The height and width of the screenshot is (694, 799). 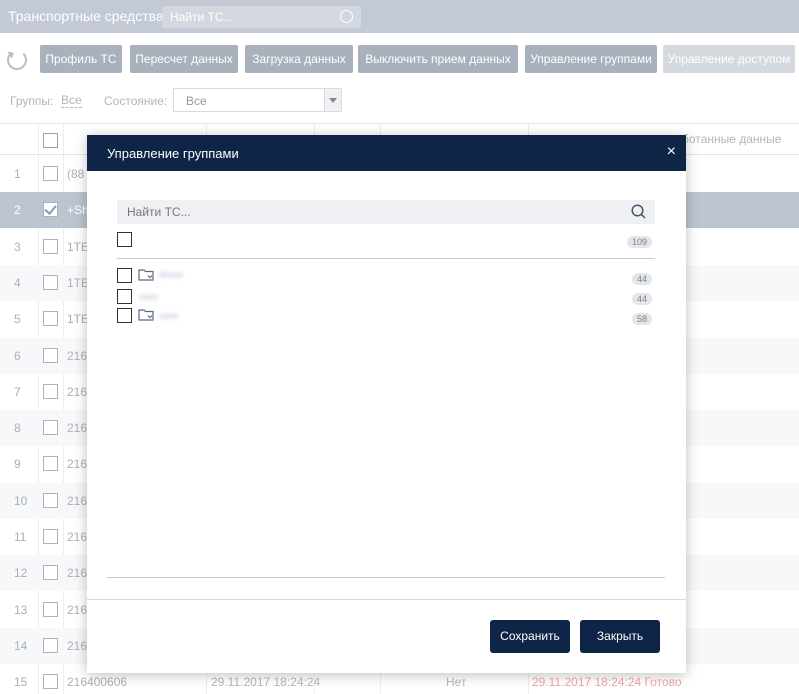 I want to click on state-filter-value: Все, so click(x=196, y=101).